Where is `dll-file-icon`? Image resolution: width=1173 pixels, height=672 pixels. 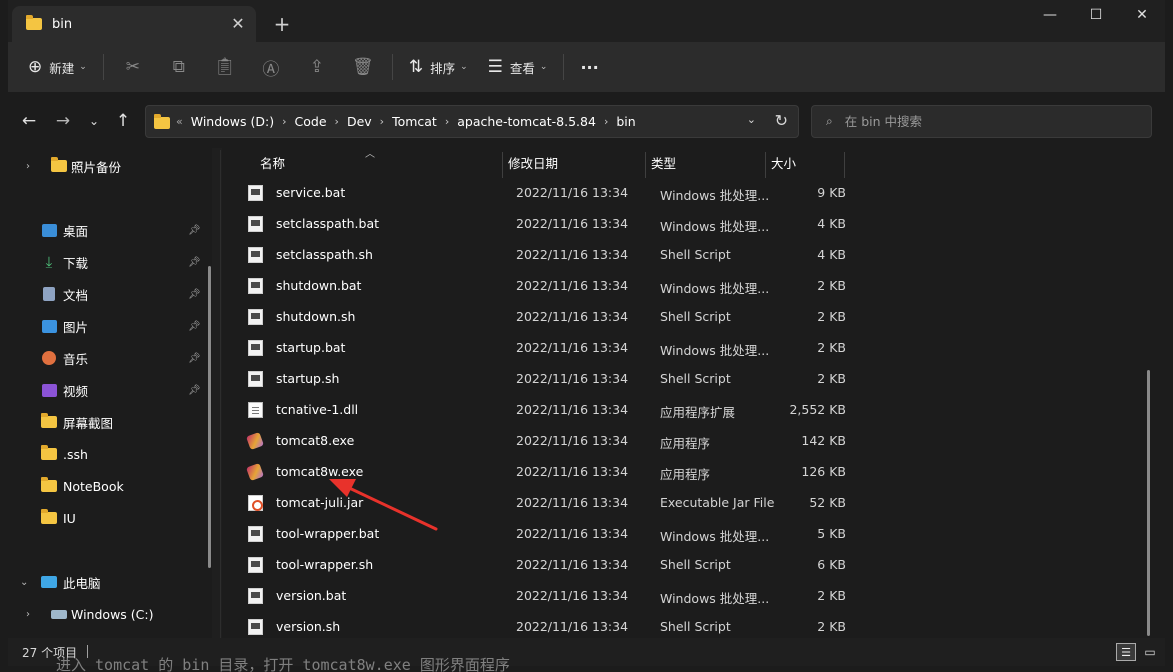 dll-file-icon is located at coordinates (255, 410).